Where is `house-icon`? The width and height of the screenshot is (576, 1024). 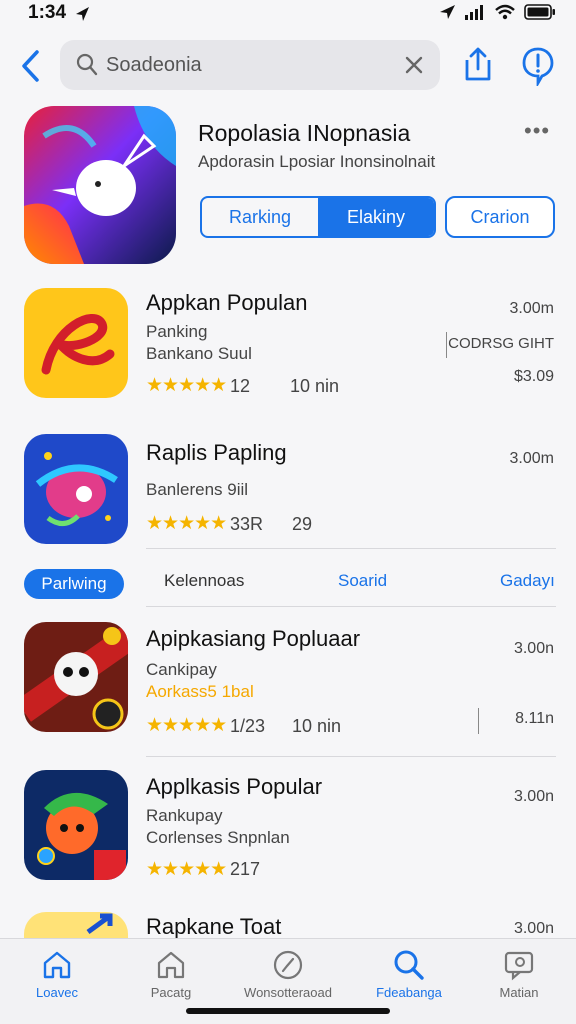
house-icon is located at coordinates (171, 965).